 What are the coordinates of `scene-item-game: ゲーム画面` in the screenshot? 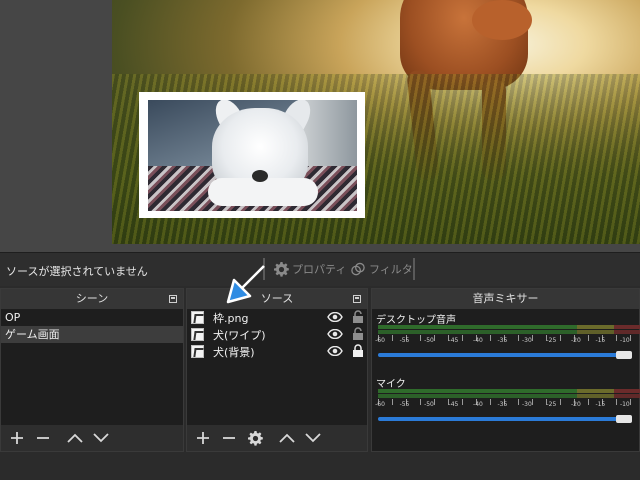 It's located at (92, 334).